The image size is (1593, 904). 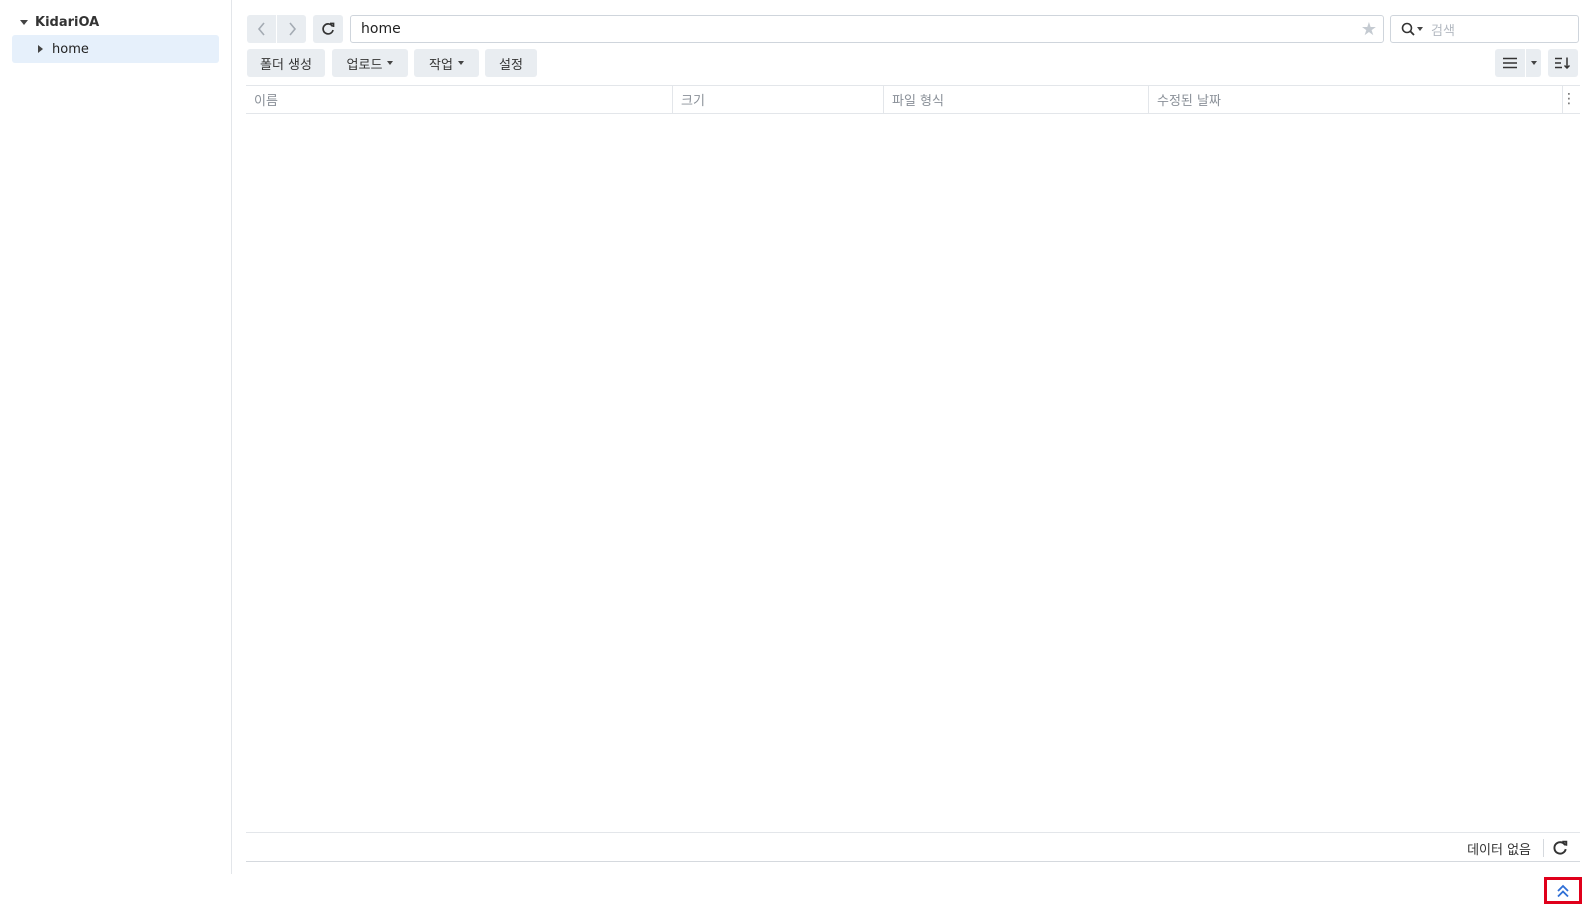 I want to click on action-label: 작업, so click(x=441, y=65).